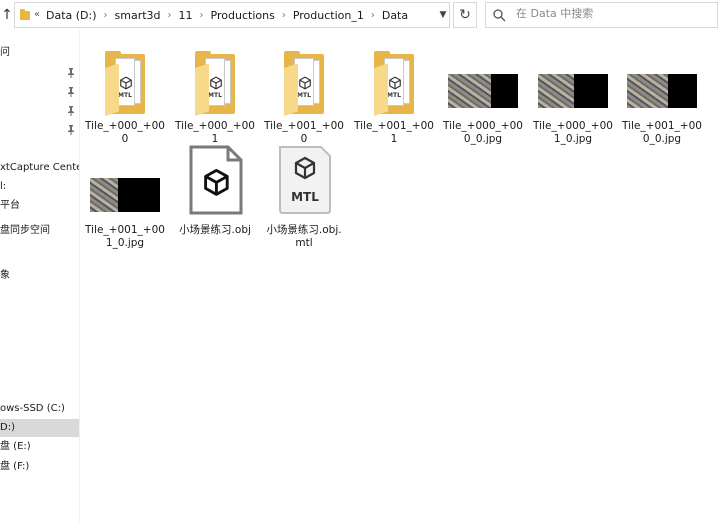 This screenshot has height=522, width=720. What do you see at coordinates (125, 236) in the screenshot?
I see `file-name: Tile_+001_+001_0.jpg` at bounding box center [125, 236].